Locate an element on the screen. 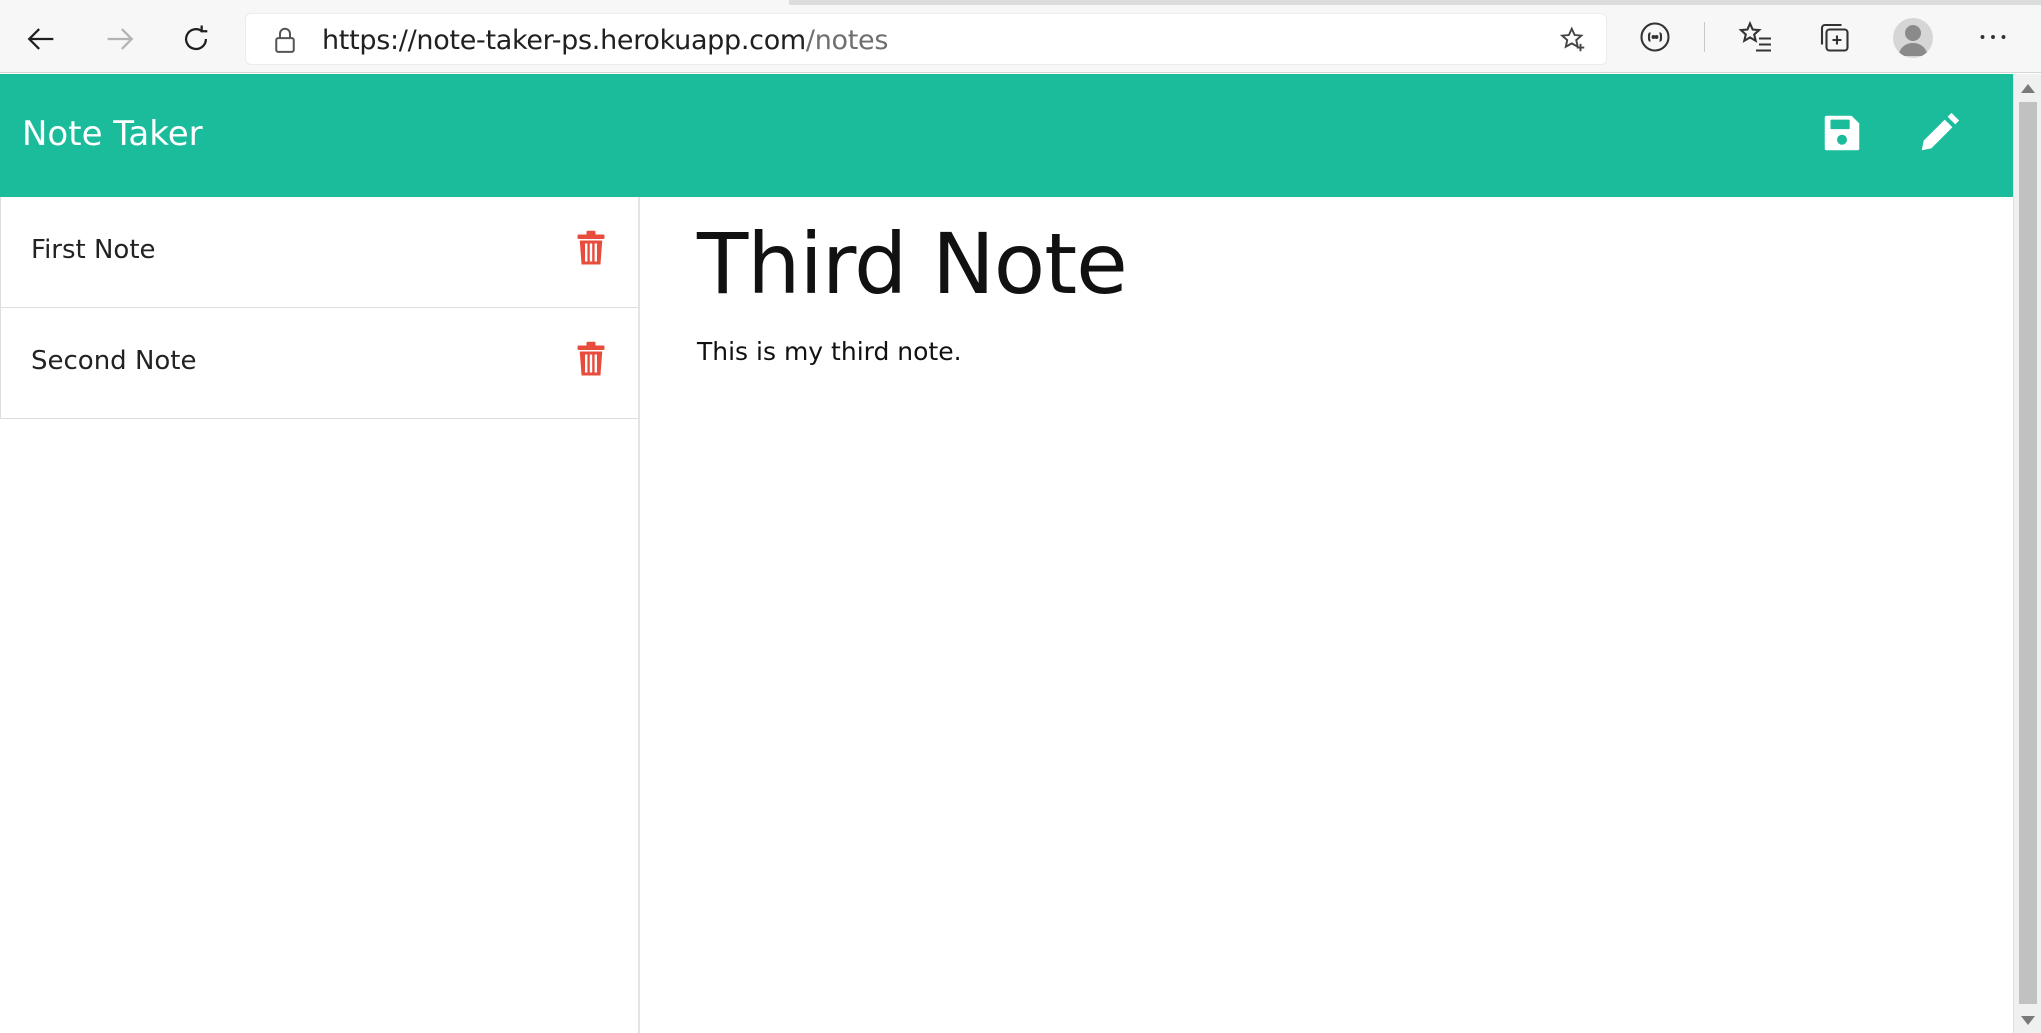  back-button is located at coordinates (42, 39).